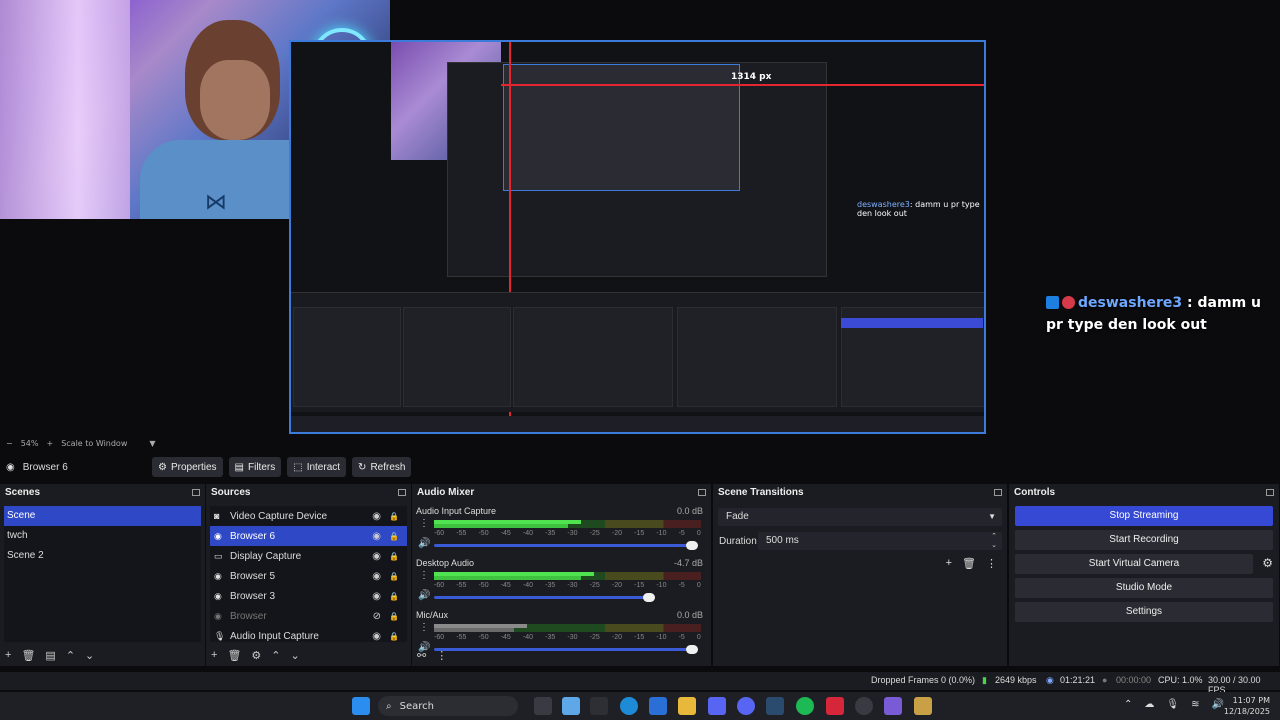  What do you see at coordinates (377, 616) in the screenshot?
I see `eye-icon: ⊘` at bounding box center [377, 616].